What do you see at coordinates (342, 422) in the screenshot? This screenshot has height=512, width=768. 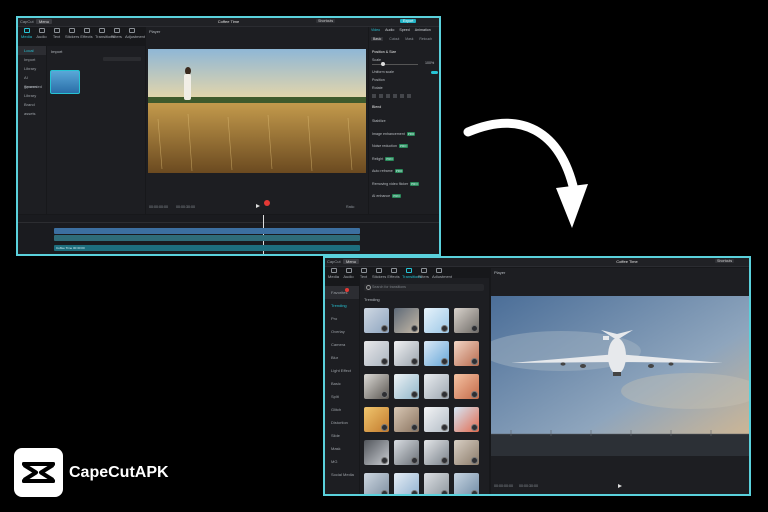 I see `category-item: Distortion` at bounding box center [342, 422].